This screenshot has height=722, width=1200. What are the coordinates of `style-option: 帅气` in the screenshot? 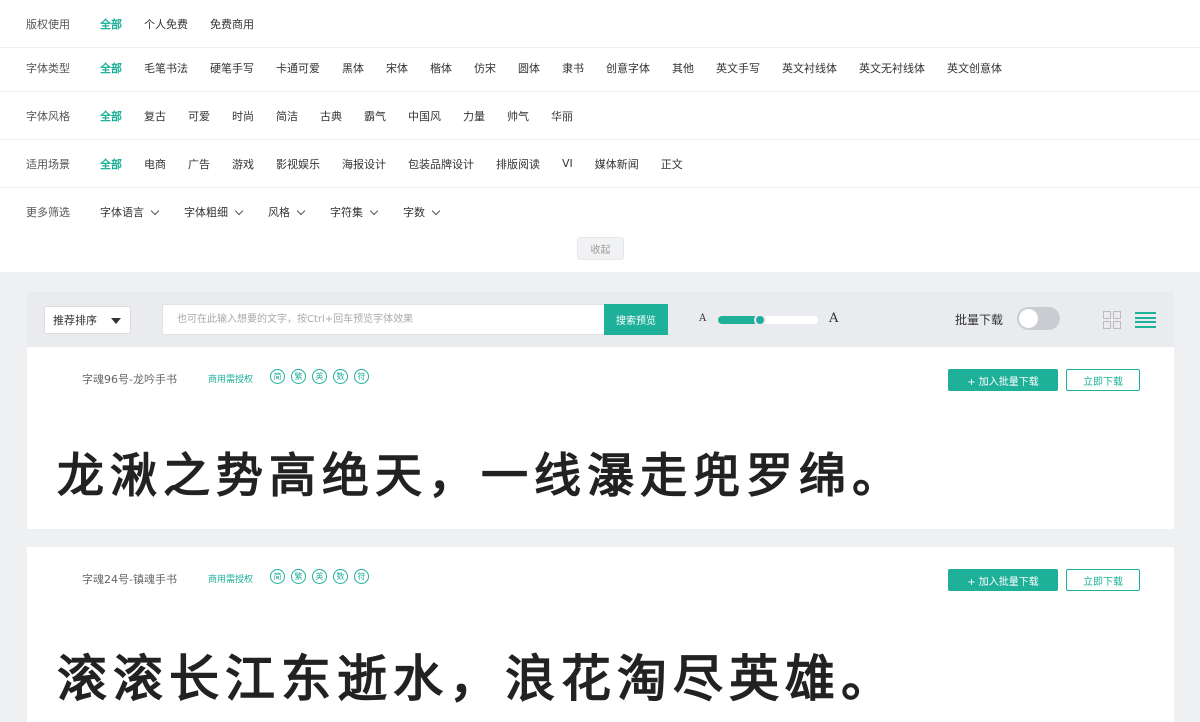 It's located at (518, 116).